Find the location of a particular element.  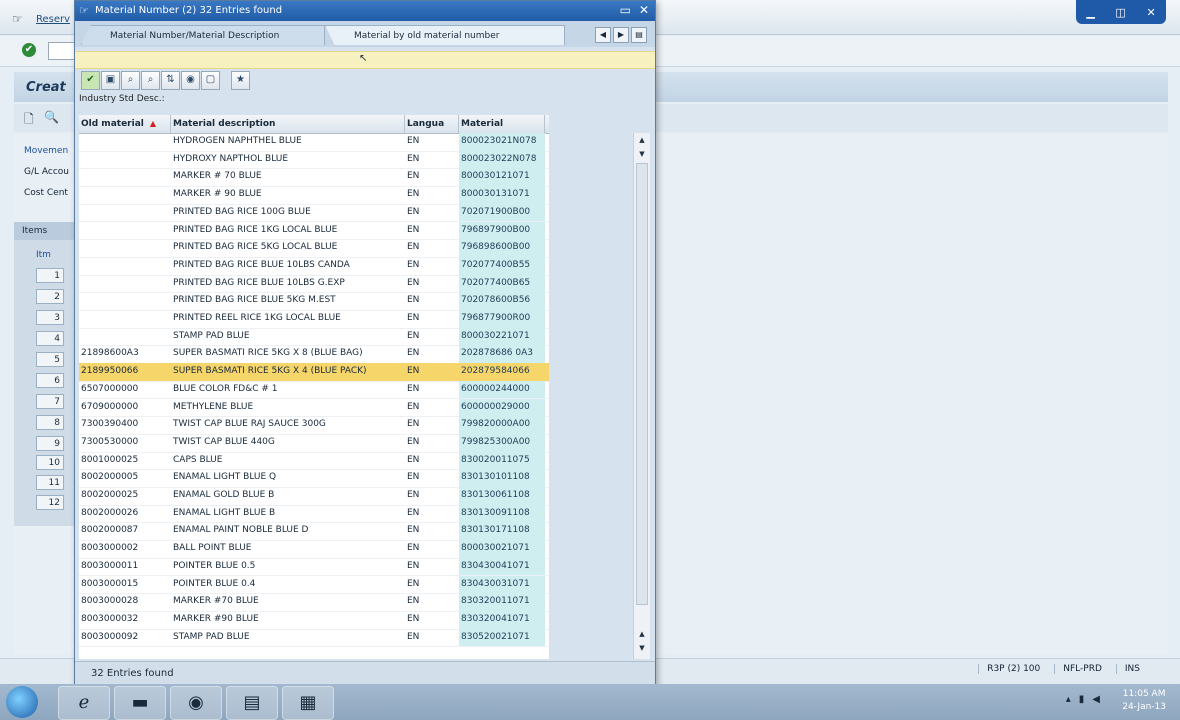

tab-material-description: Material Number/Material Description is located at coordinates (203, 35).